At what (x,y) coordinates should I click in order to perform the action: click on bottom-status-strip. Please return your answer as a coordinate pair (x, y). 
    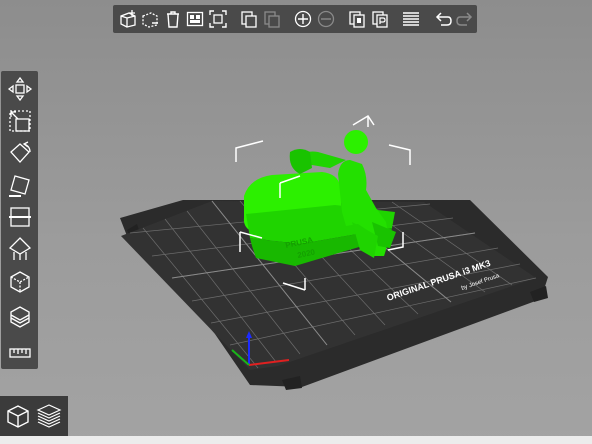
    Looking at the image, I should click on (296, 440).